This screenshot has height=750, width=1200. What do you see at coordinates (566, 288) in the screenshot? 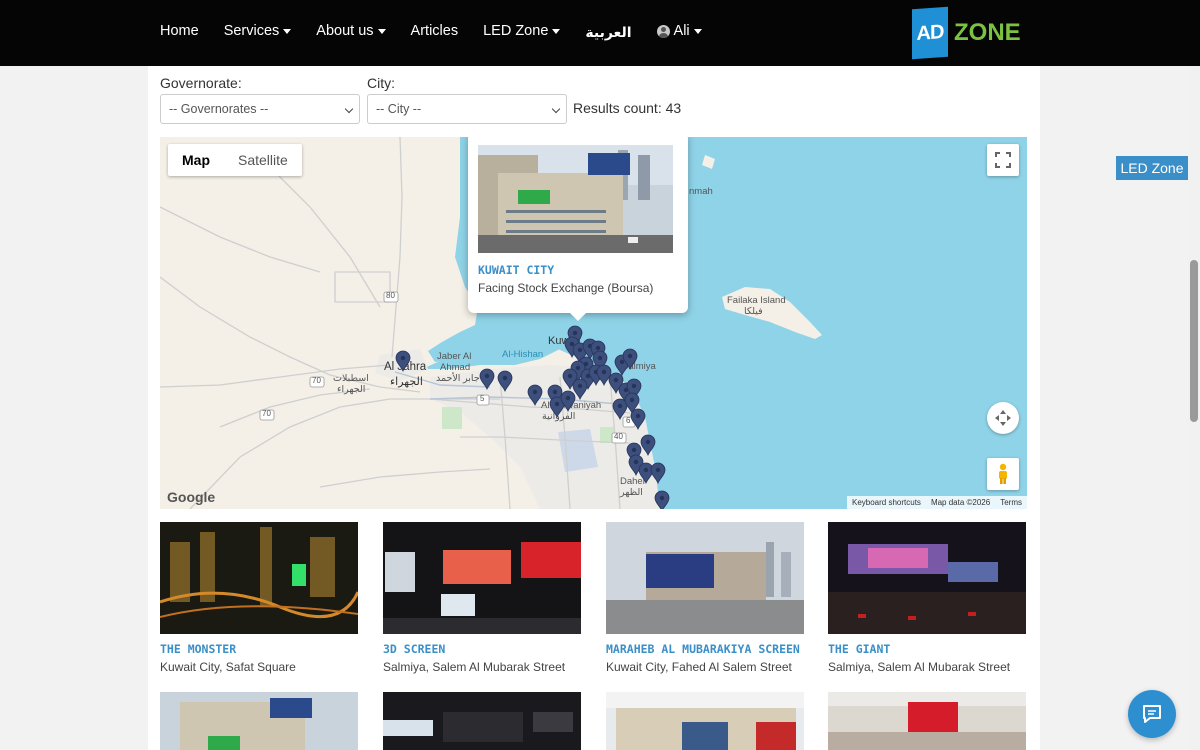
I see `info-window-subtitle: Facing Stock Exchange (Boursa)` at bounding box center [566, 288].